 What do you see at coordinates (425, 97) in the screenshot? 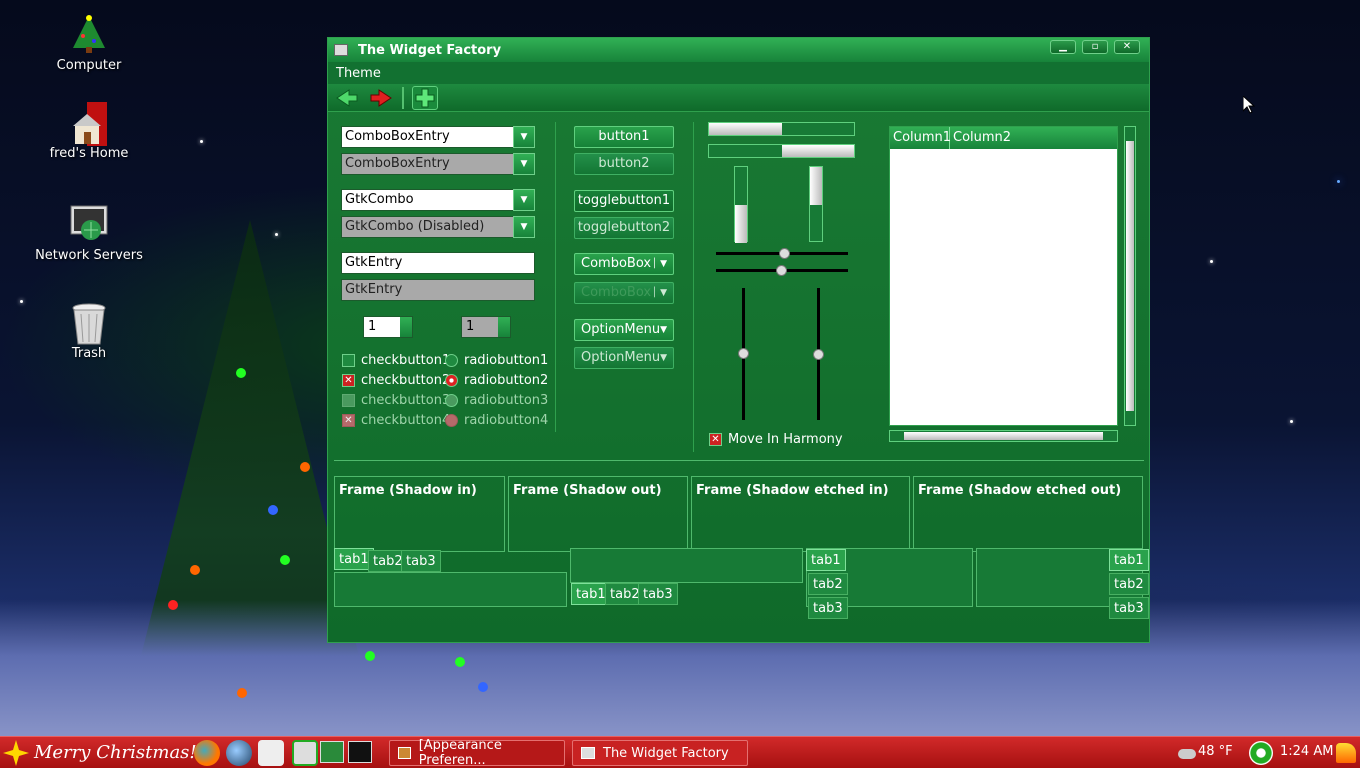
I see `add-button` at bounding box center [425, 97].